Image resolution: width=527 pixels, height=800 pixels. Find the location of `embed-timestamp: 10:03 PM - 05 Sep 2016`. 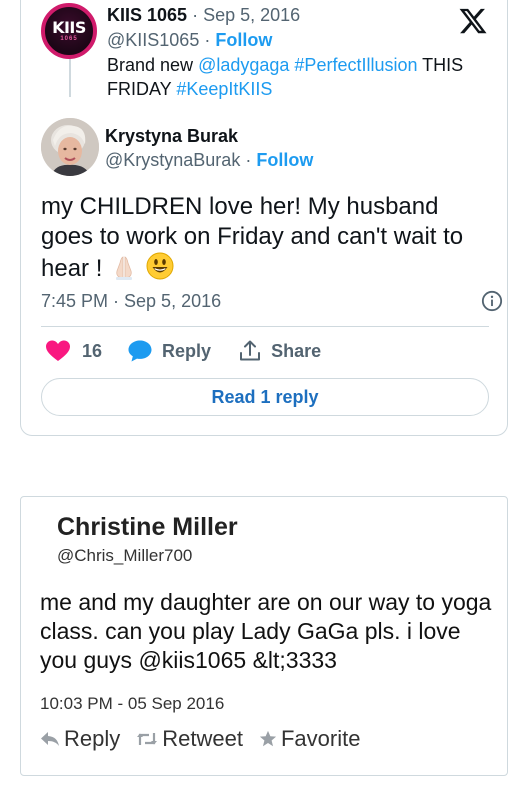

embed-timestamp: 10:03 PM - 05 Sep 2016 is located at coordinates (132, 704).